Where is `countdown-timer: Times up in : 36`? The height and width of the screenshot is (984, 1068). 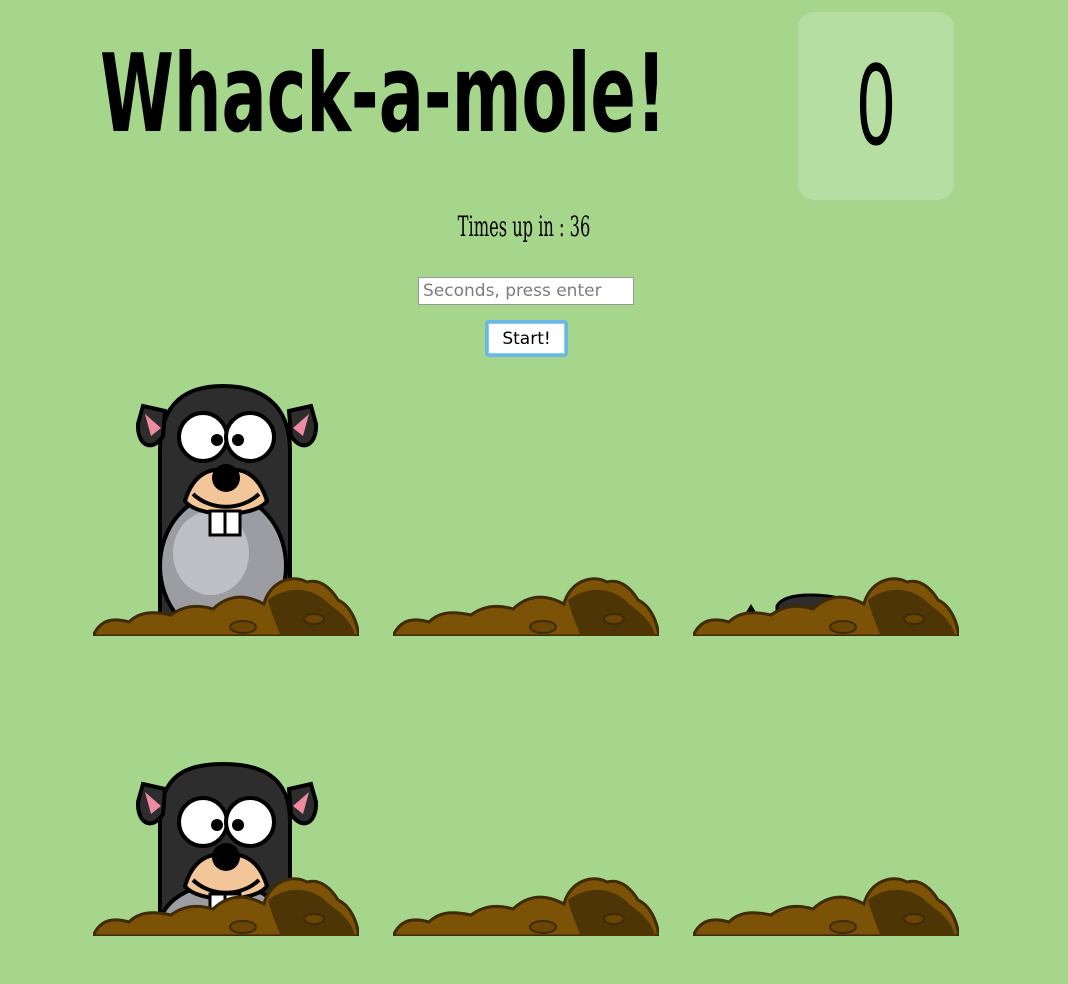
countdown-timer: Times up in : 36 is located at coordinates (524, 226).